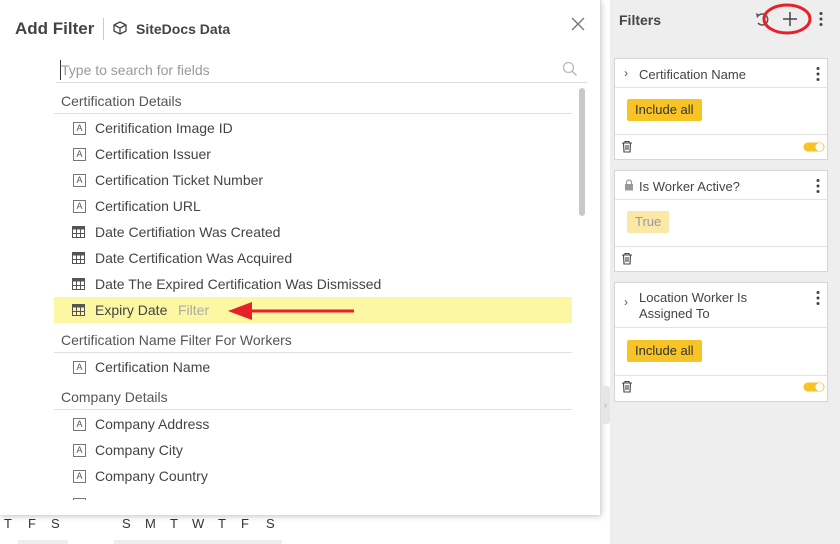 Image resolution: width=840 pixels, height=544 pixels. Describe the element at coordinates (131, 310) in the screenshot. I see `field-label: Expiry Date` at that location.